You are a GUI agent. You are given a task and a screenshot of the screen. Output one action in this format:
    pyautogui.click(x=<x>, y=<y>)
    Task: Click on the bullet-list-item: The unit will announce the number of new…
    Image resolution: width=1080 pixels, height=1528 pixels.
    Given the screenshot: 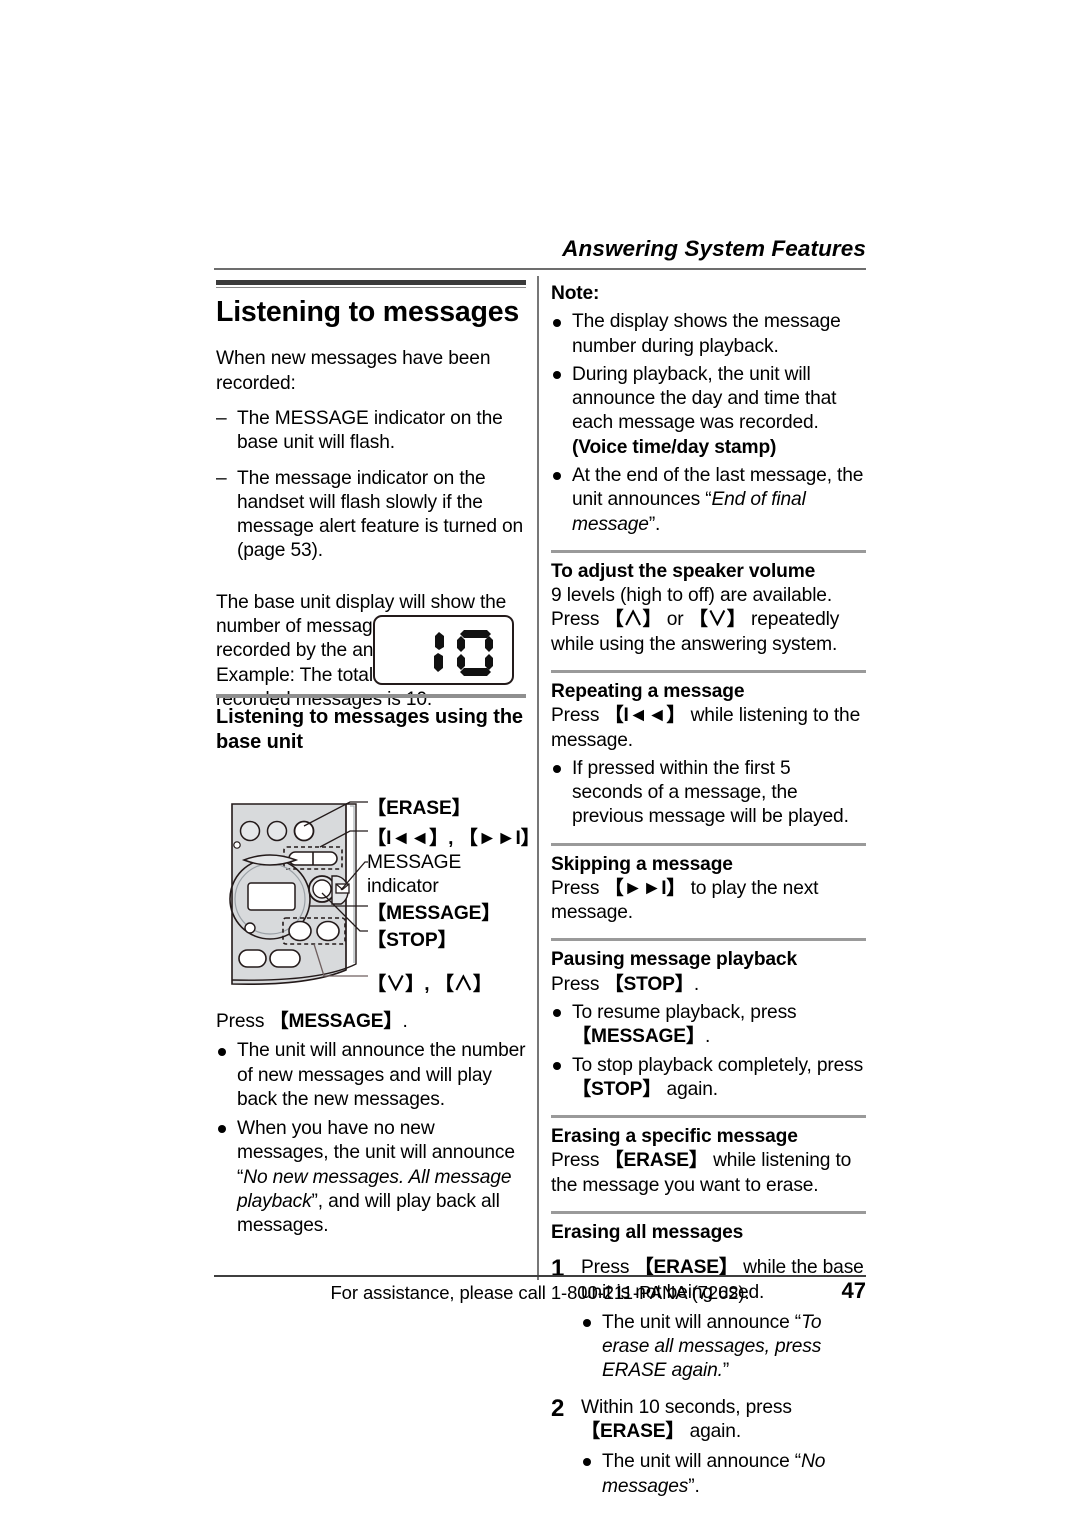 What is the action you would take?
    pyautogui.click(x=372, y=1075)
    